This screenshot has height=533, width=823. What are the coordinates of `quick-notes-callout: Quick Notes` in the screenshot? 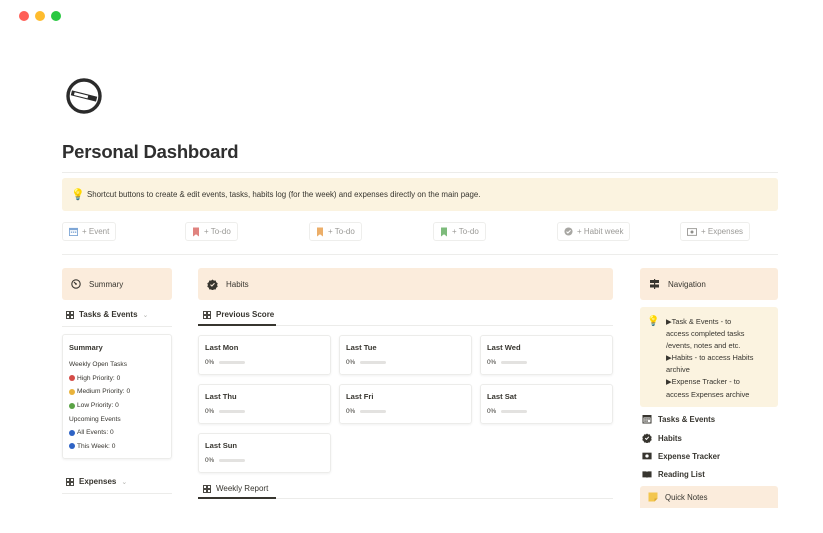 It's located at (709, 497).